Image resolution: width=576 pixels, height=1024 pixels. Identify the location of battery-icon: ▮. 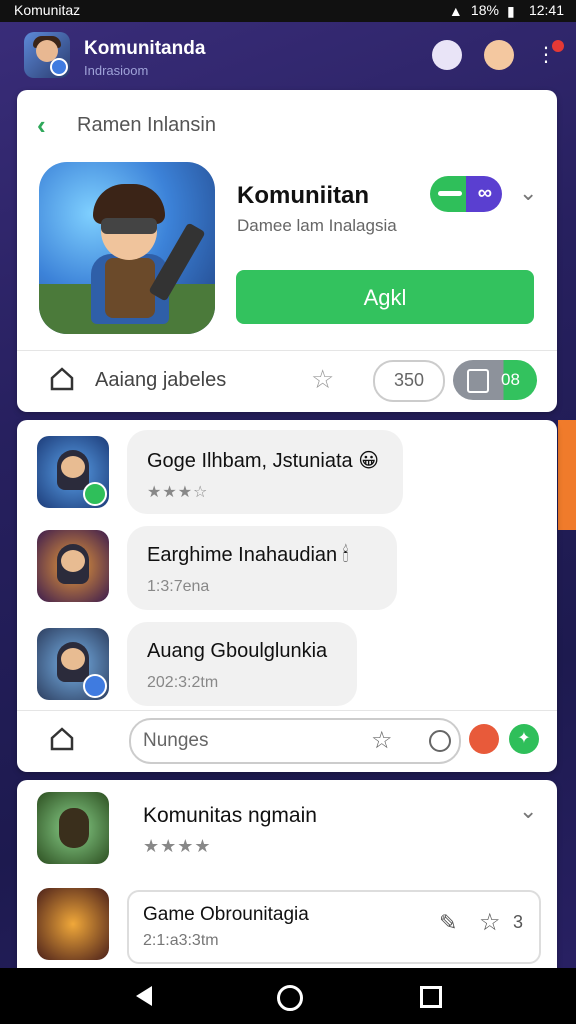
(510, 11).